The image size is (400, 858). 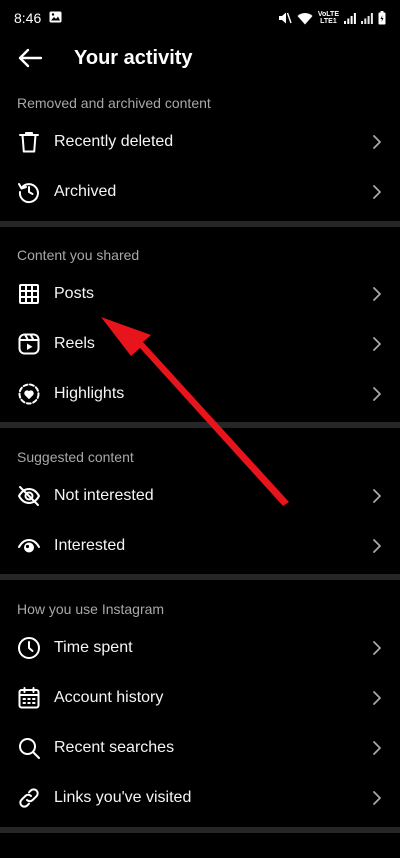 I want to click on volte-bottom-text: LTE1, so click(x=328, y=21).